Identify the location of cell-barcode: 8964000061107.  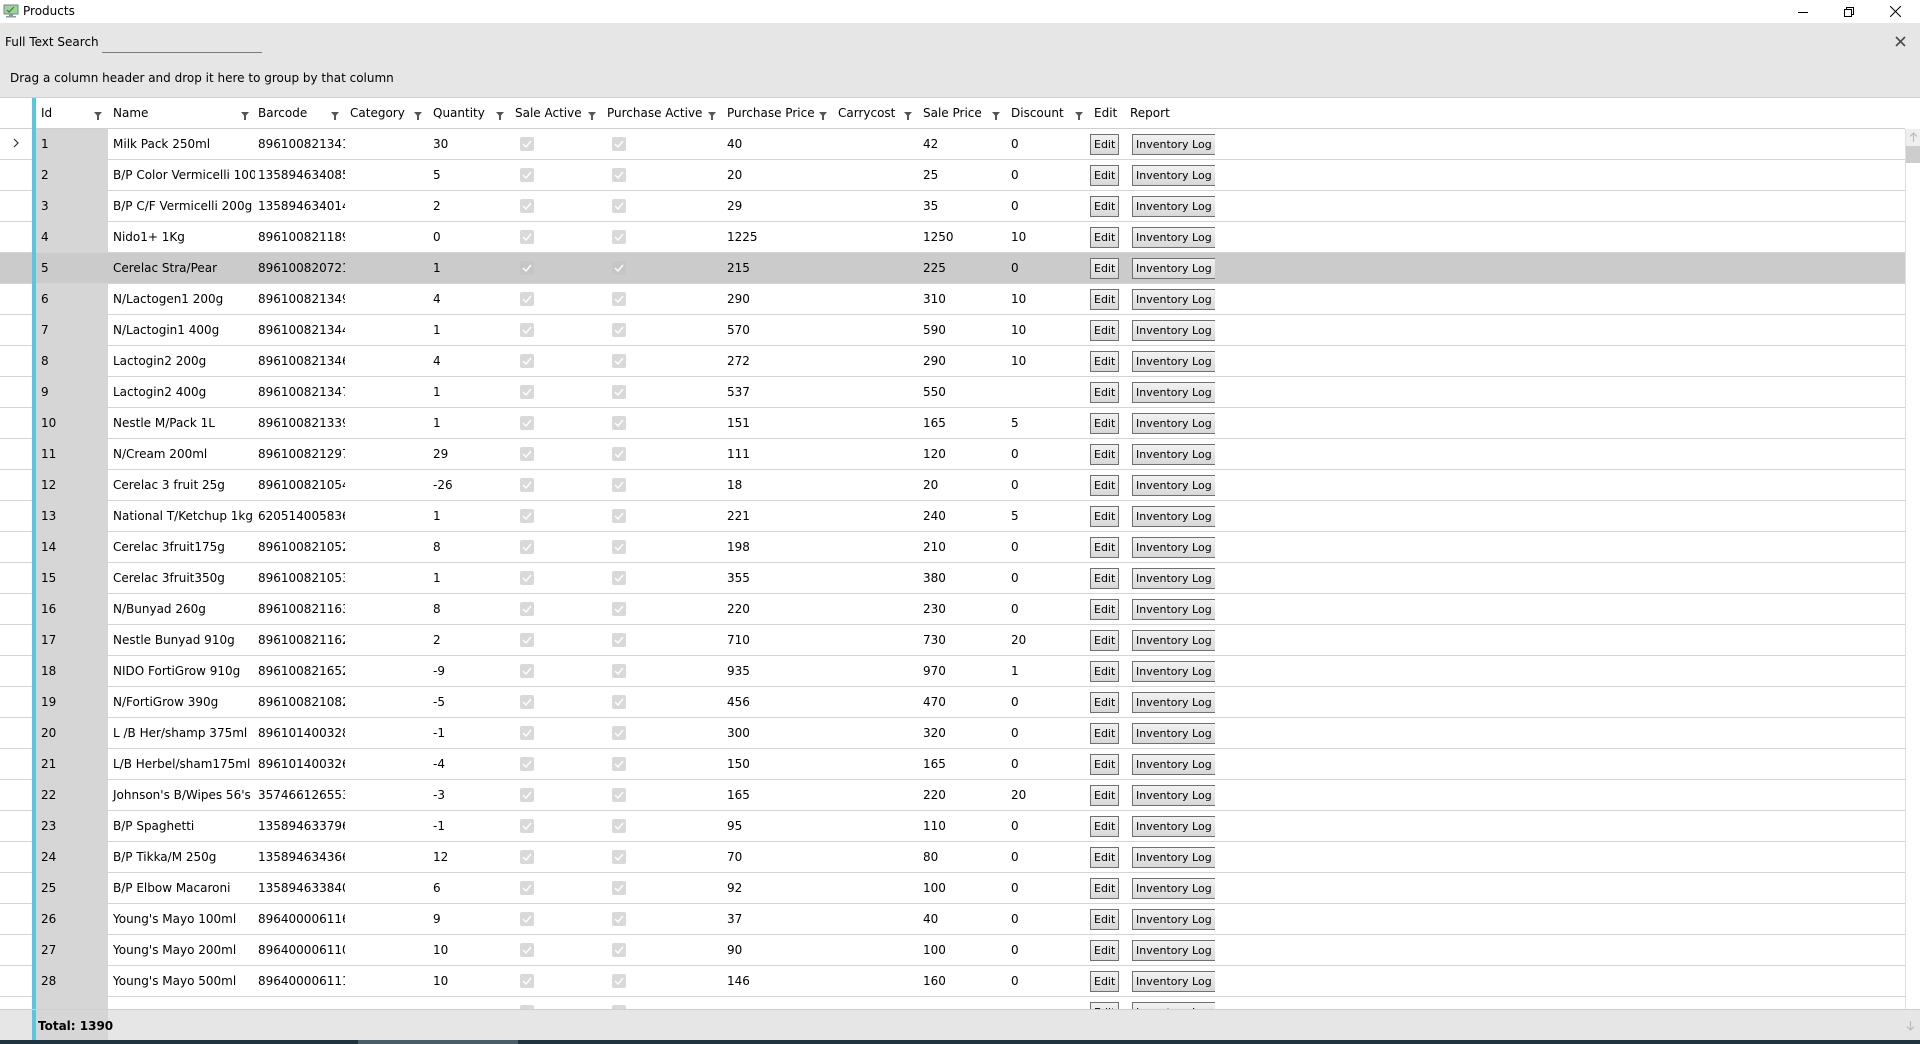
(299, 950).